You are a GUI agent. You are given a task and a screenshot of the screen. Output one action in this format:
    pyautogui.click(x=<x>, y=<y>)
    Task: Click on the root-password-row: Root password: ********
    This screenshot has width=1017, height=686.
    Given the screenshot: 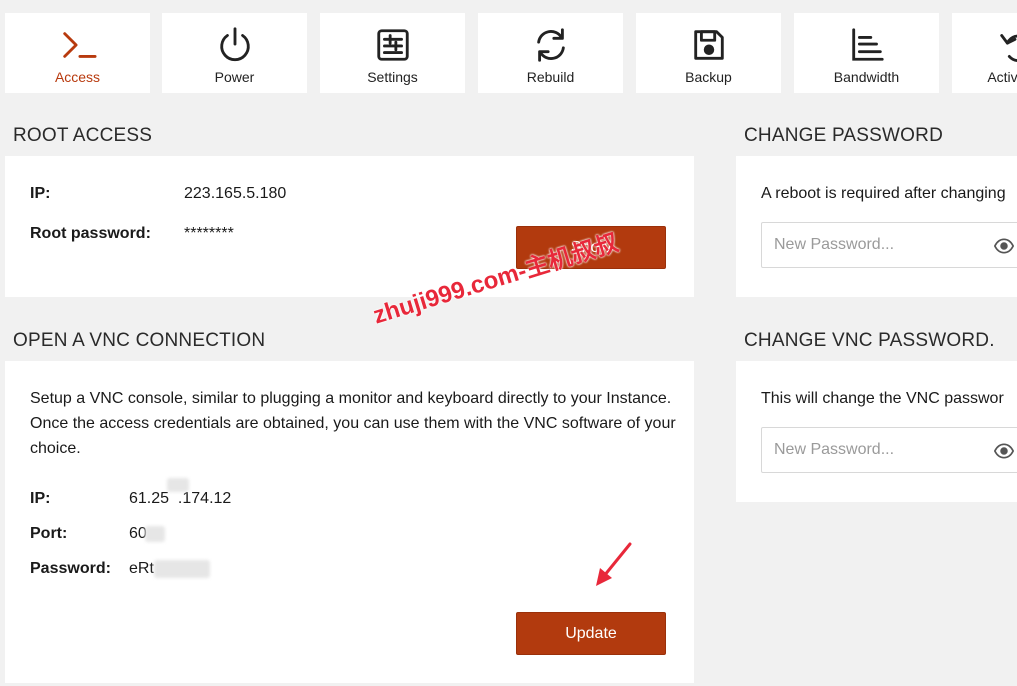 What is the action you would take?
    pyautogui.click(x=132, y=234)
    